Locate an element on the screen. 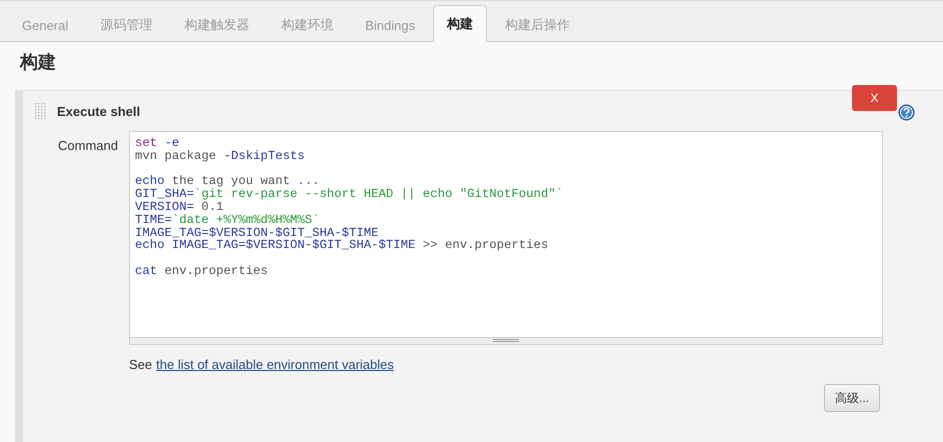 The width and height of the screenshot is (943, 442). tab: 构建后操作 is located at coordinates (537, 24).